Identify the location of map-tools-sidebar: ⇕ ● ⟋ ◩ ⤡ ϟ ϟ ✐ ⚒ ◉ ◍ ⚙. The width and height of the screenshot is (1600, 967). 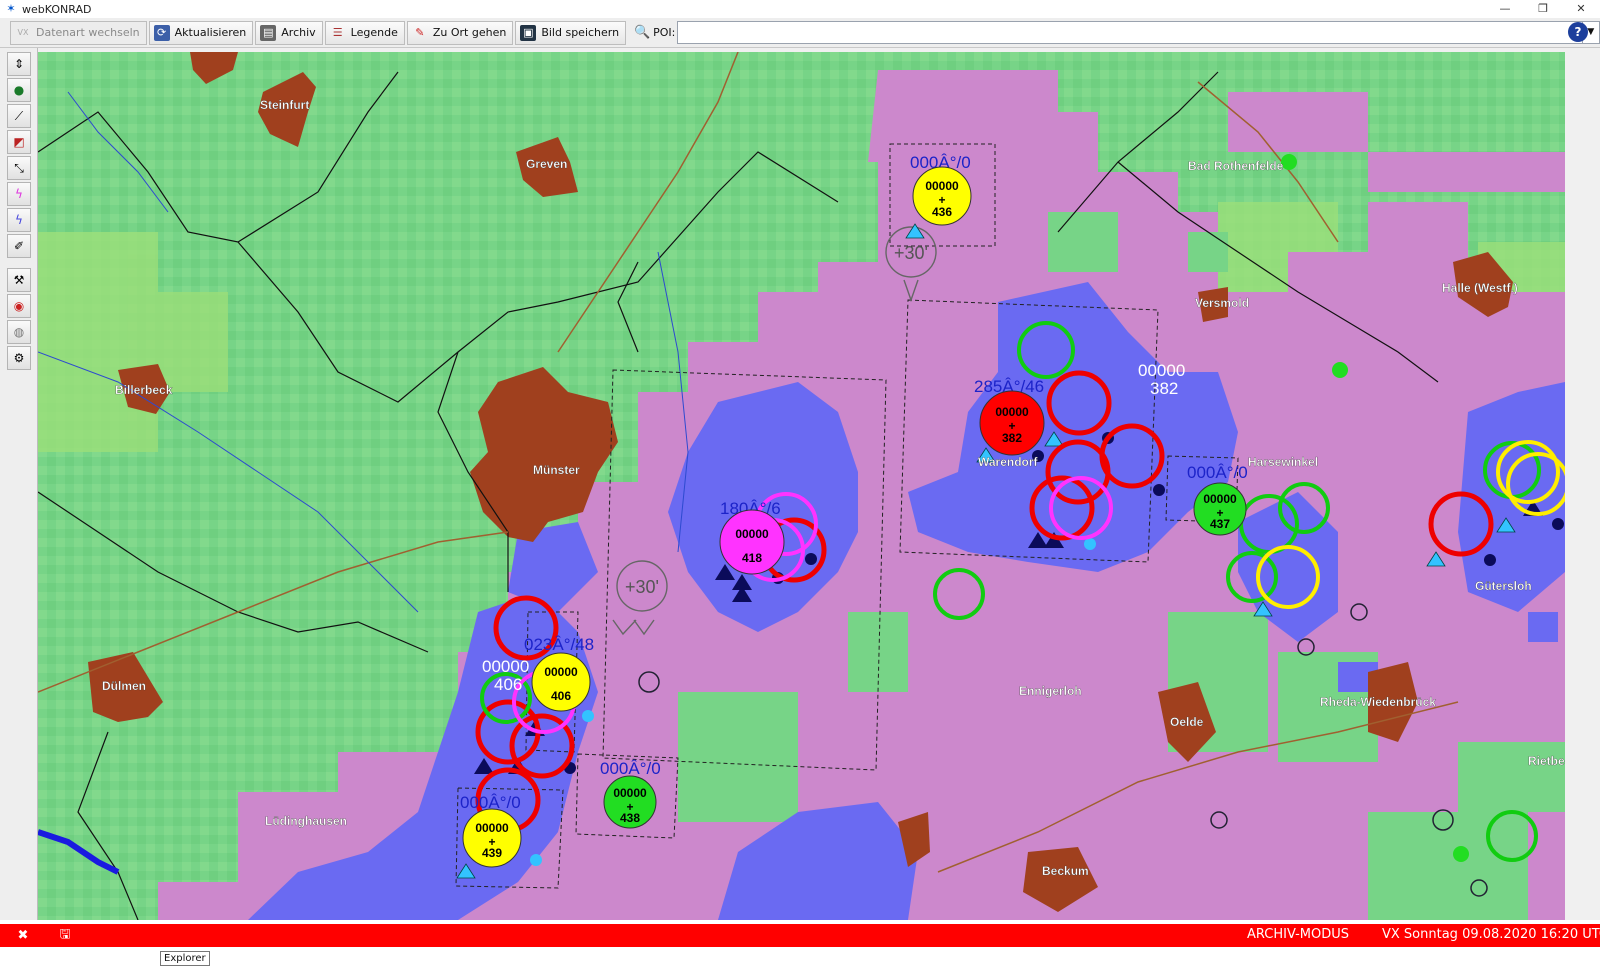
(19, 484).